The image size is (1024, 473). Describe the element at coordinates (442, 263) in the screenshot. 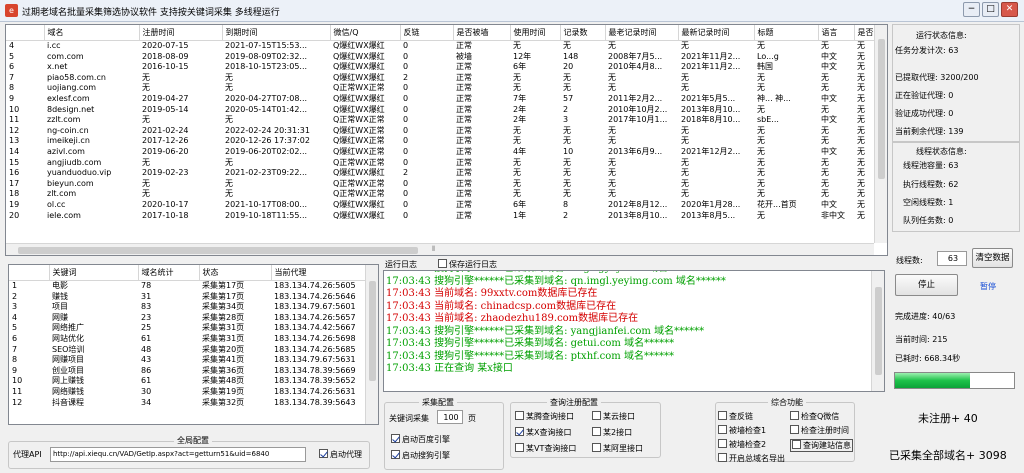

I see `save-log-check` at that location.